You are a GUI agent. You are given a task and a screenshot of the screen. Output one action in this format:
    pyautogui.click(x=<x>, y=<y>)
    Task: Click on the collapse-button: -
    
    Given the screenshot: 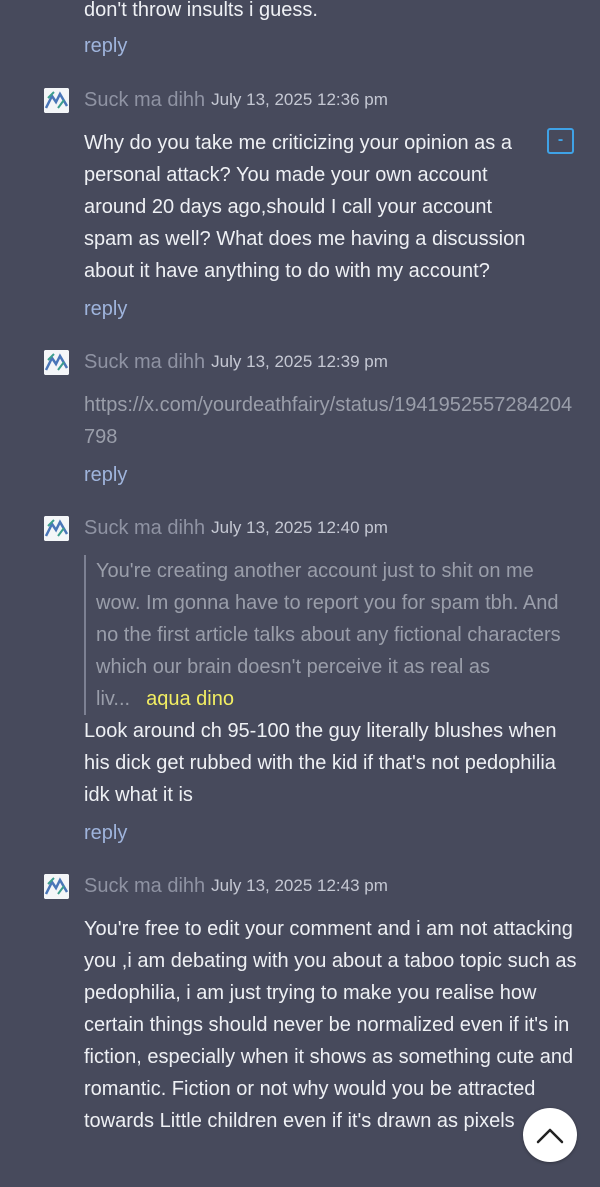 What is the action you would take?
    pyautogui.click(x=560, y=141)
    